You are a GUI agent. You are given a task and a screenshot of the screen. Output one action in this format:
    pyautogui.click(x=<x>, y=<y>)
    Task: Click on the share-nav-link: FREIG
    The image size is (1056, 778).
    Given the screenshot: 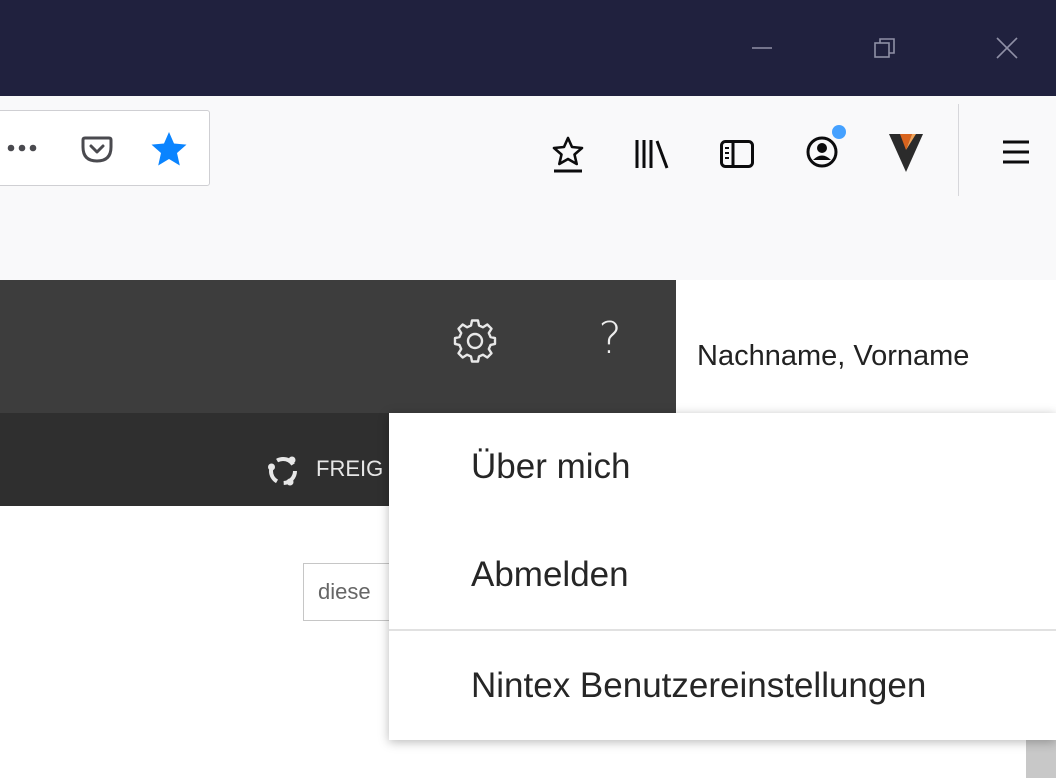 What is the action you would take?
    pyautogui.click(x=349, y=469)
    